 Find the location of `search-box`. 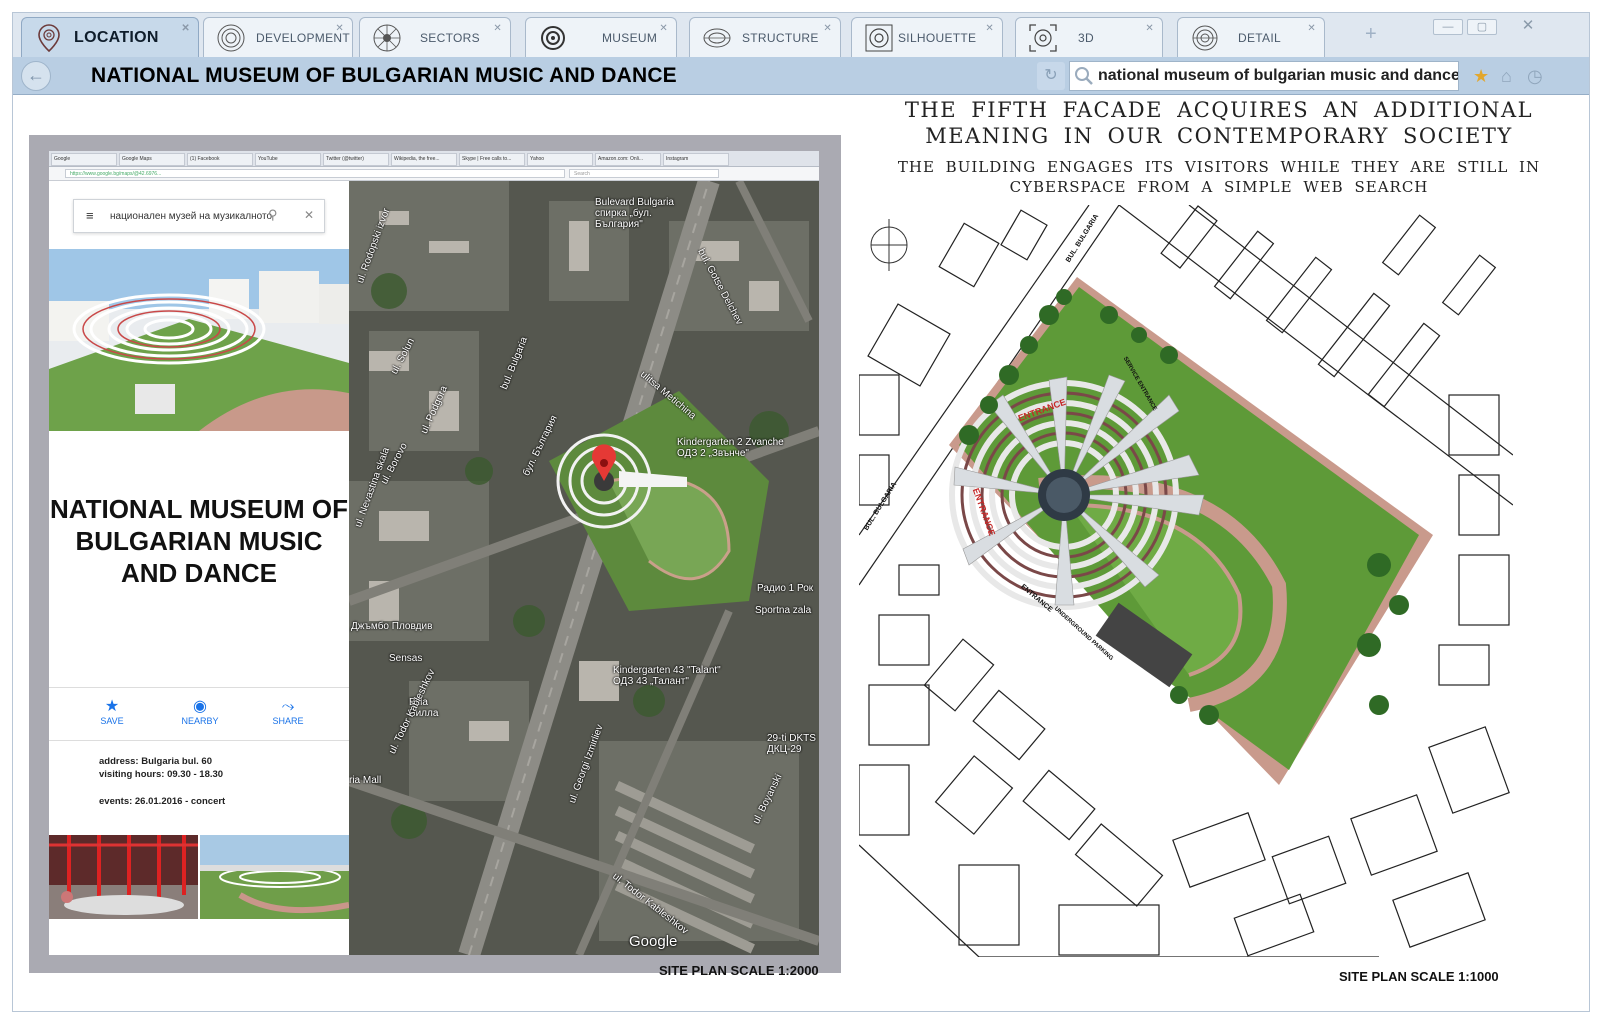

search-box is located at coordinates (1264, 76).